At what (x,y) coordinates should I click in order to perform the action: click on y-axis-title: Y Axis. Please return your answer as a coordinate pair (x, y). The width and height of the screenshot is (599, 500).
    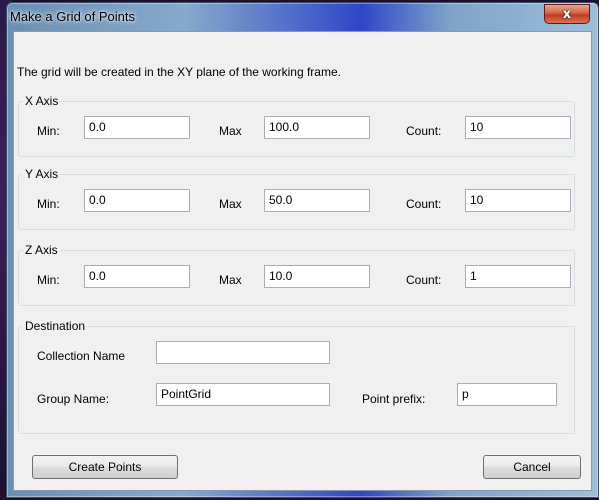
    Looking at the image, I should click on (42, 174).